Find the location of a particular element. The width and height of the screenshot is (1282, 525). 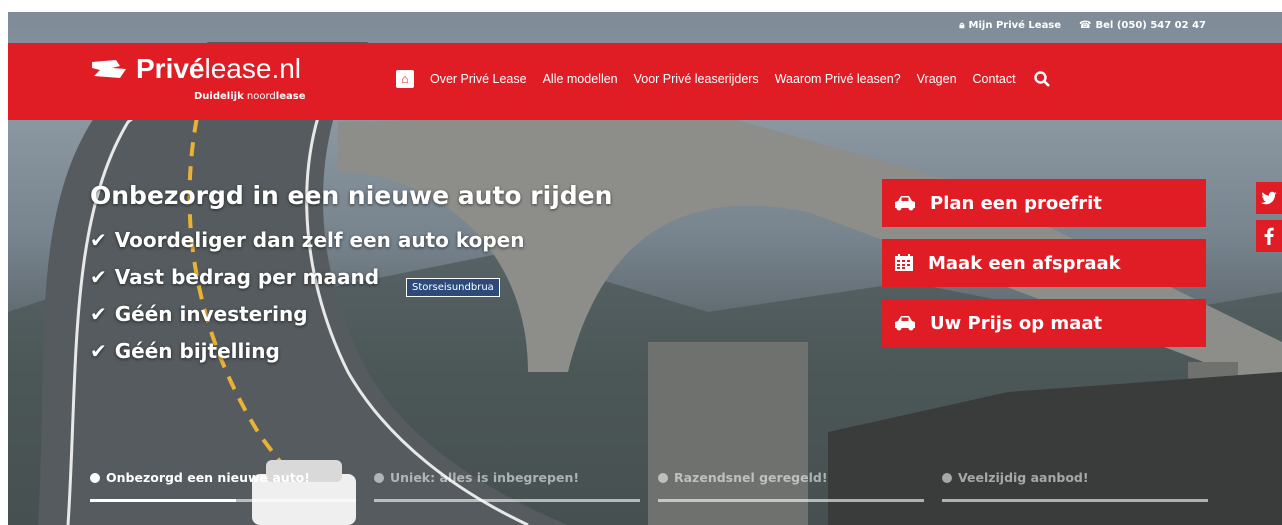

phone-icon: ☎ is located at coordinates (1085, 25).